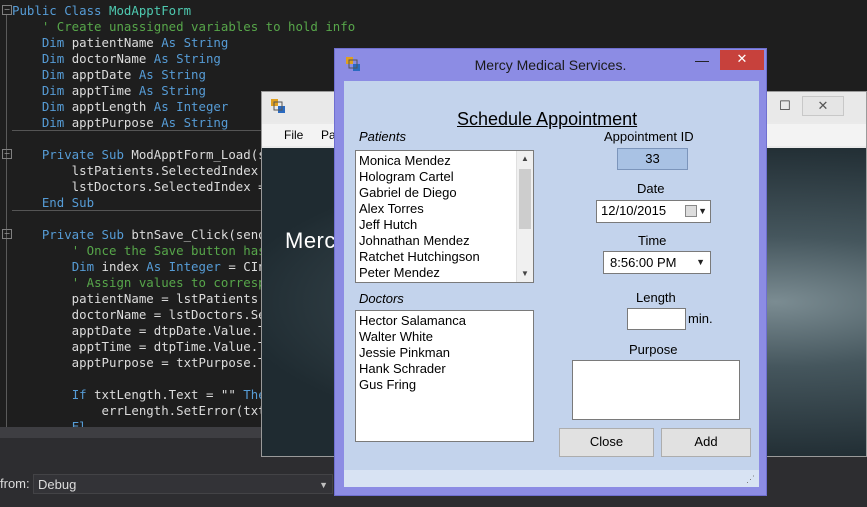 The image size is (867, 507). I want to click on calendar-icon, so click(691, 211).